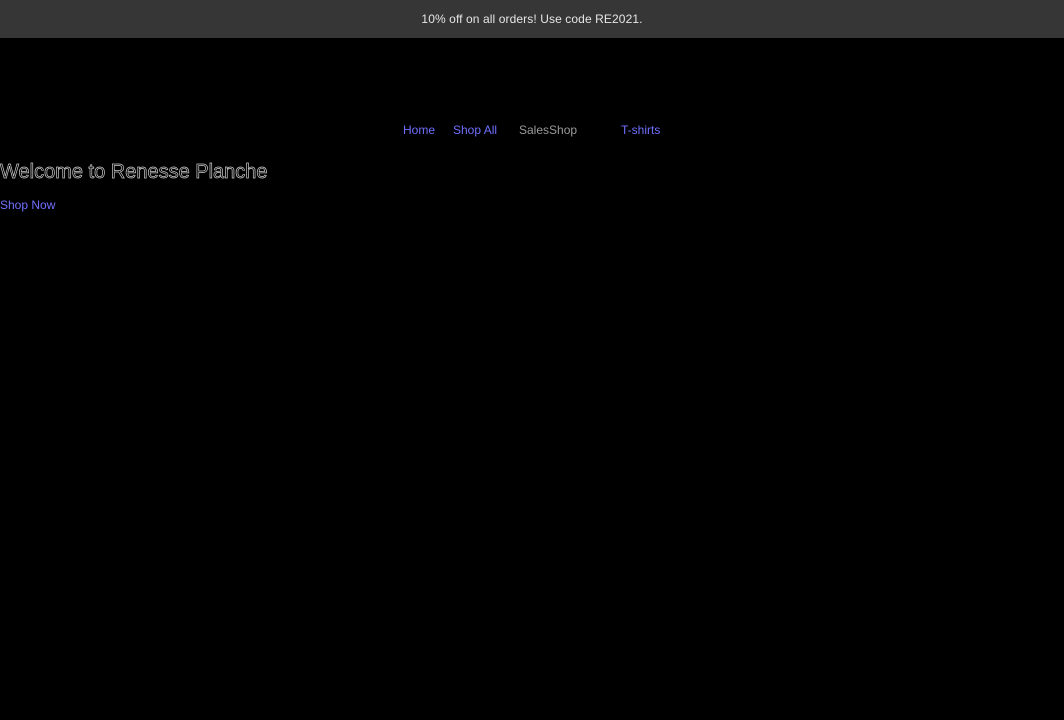  I want to click on shop-now-link: Shop Now, so click(27, 205).